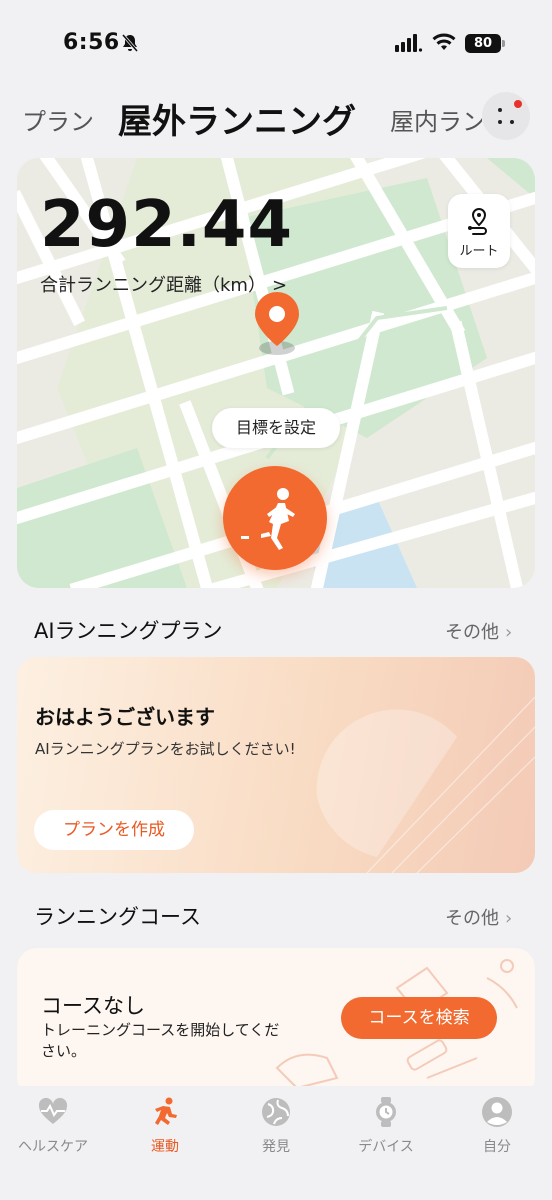 The height and width of the screenshot is (1200, 552). What do you see at coordinates (128, 631) in the screenshot?
I see `ai-plan-section-title: AIランニングプラン` at bounding box center [128, 631].